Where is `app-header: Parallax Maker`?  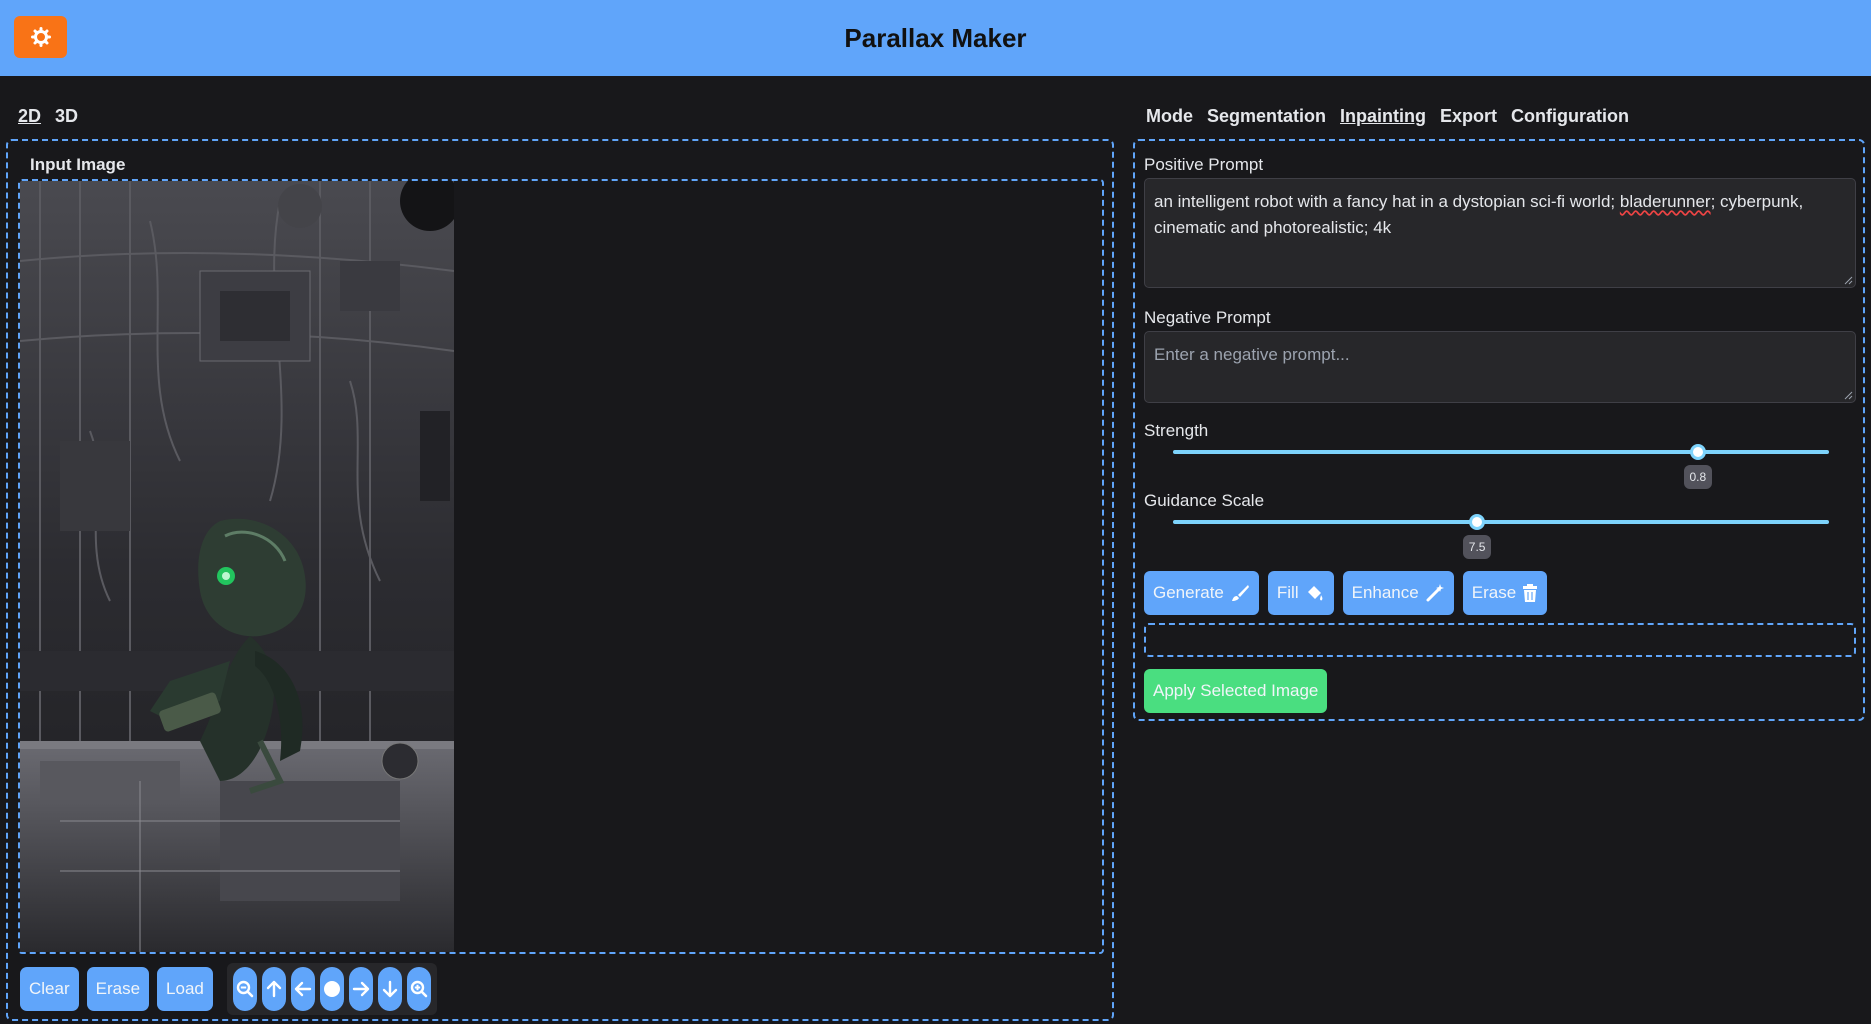
app-header: Parallax Maker is located at coordinates (935, 38).